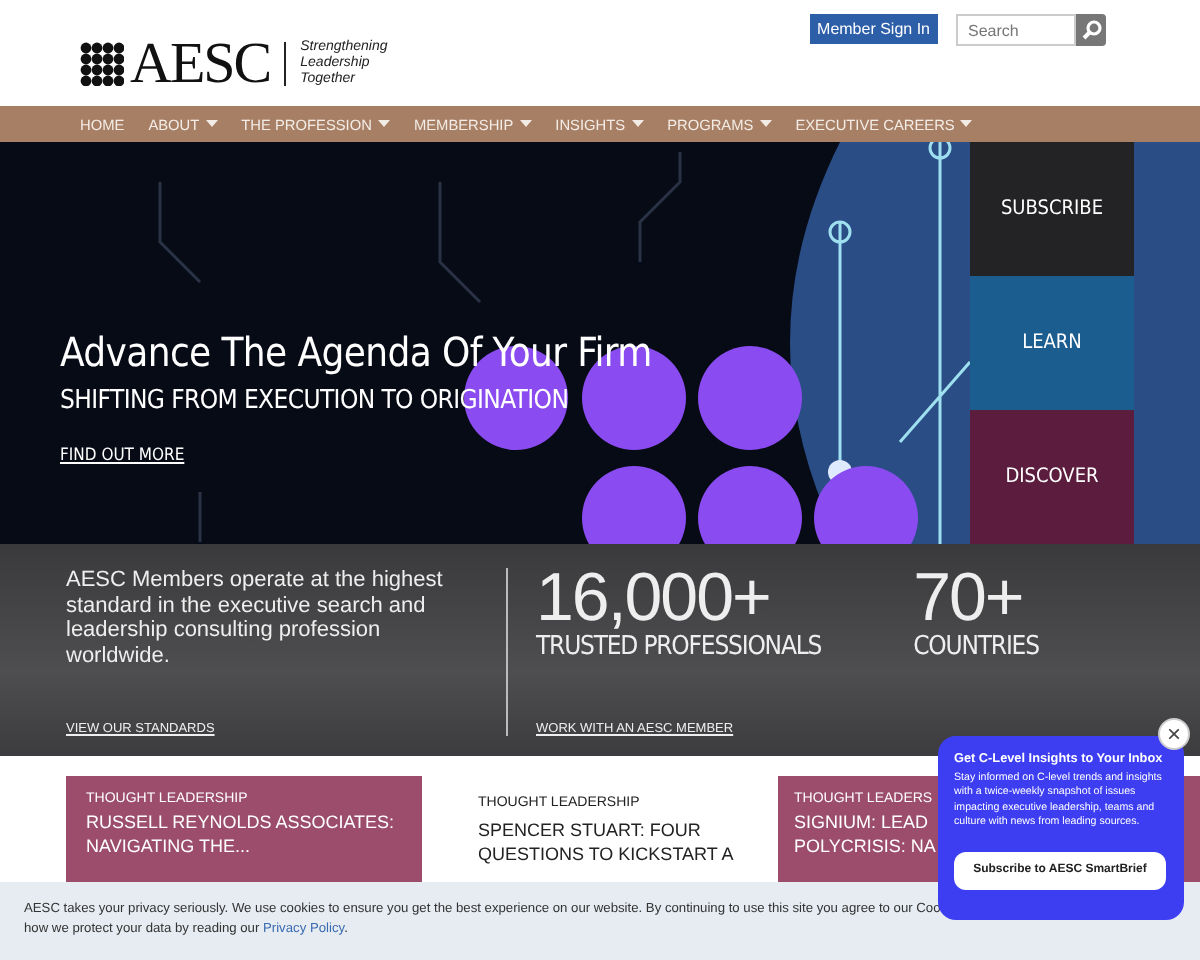  What do you see at coordinates (976, 647) in the screenshot?
I see `stat-label: COUNTRIES` at bounding box center [976, 647].